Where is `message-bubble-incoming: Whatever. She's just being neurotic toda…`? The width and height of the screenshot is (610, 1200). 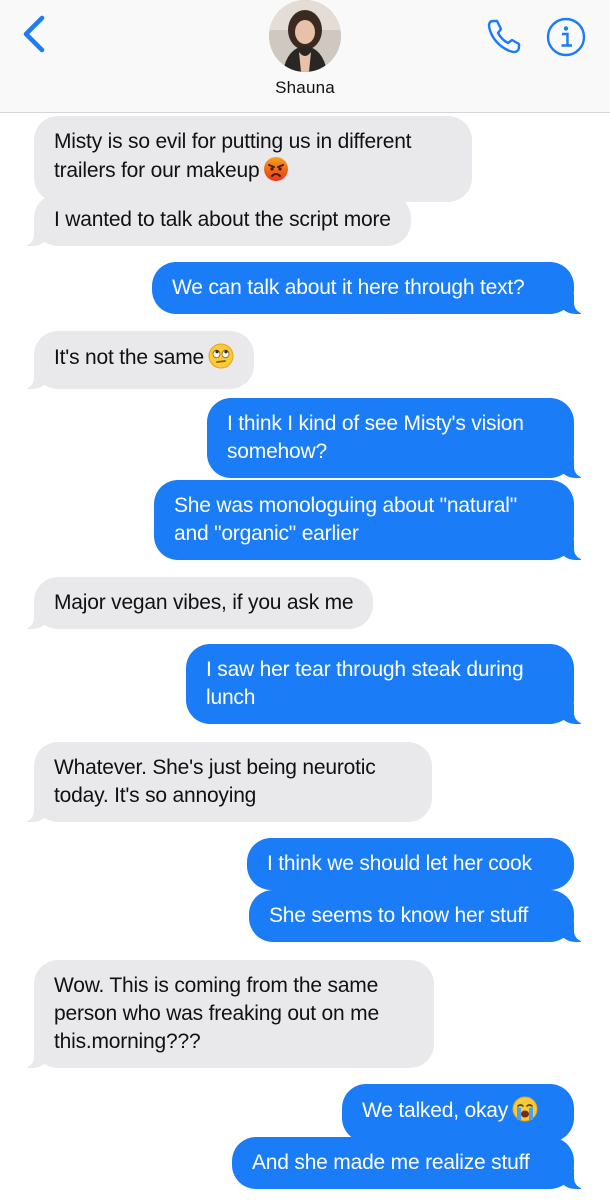 message-bubble-incoming: Whatever. She's just being neurotic toda… is located at coordinates (220, 782).